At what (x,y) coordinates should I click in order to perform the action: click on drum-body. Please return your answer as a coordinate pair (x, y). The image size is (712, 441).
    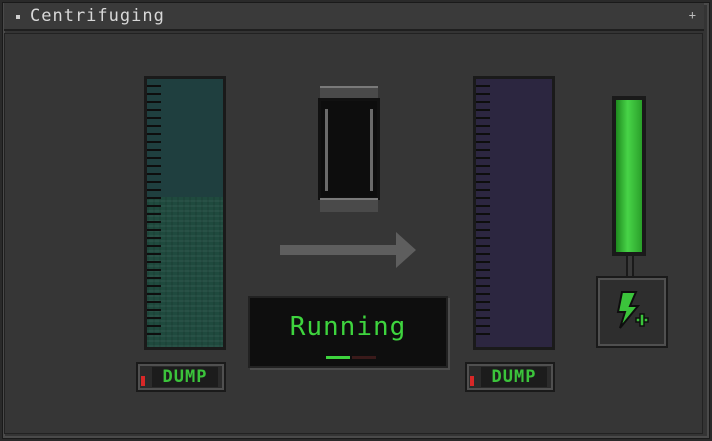
    Looking at the image, I should click on (349, 149).